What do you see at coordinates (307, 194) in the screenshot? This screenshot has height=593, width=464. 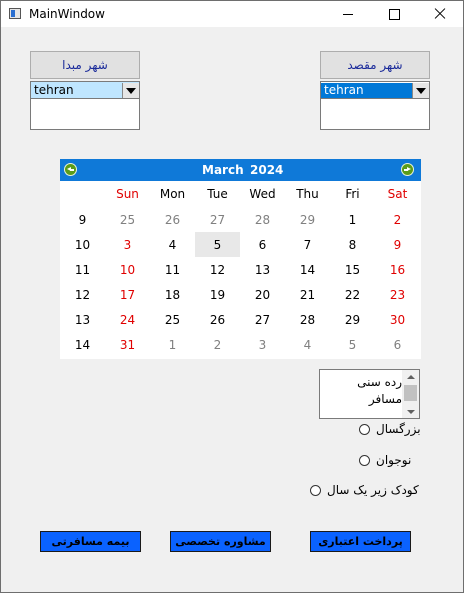 I see `calendar-day-name: Thu` at bounding box center [307, 194].